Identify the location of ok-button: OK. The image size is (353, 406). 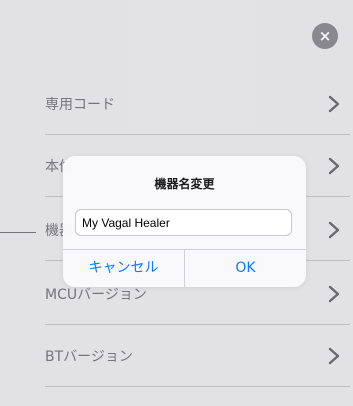
(245, 268).